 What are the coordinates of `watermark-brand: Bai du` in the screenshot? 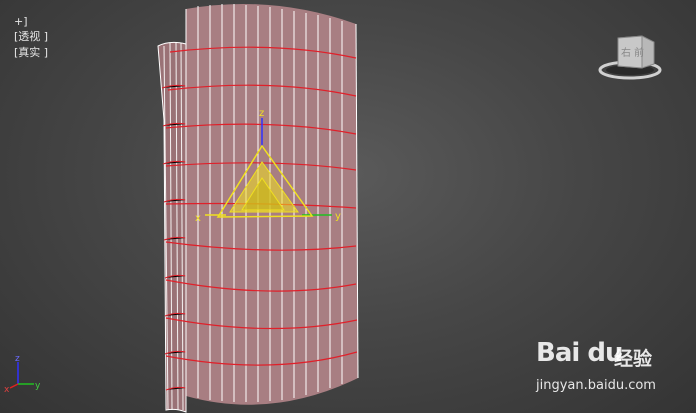 It's located at (579, 353).